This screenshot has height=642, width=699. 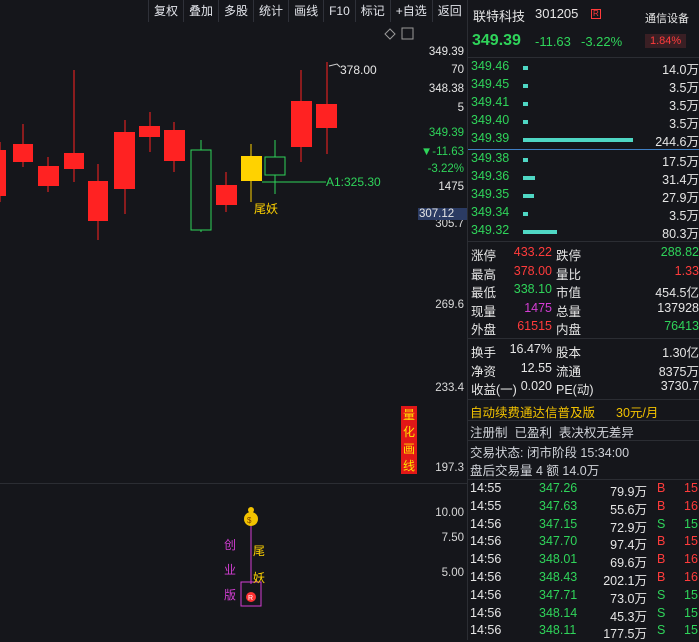 What do you see at coordinates (583, 140) in the screenshot?
I see `order-book-row: 349.39 244.6万` at bounding box center [583, 140].